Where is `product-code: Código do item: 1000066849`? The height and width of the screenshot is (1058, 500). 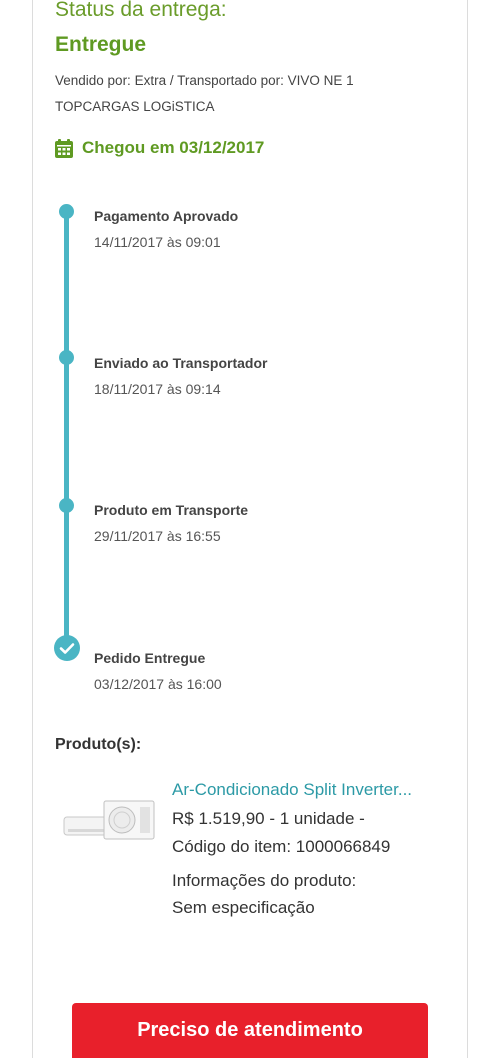
product-code: Código do item: 1000066849 is located at coordinates (281, 846).